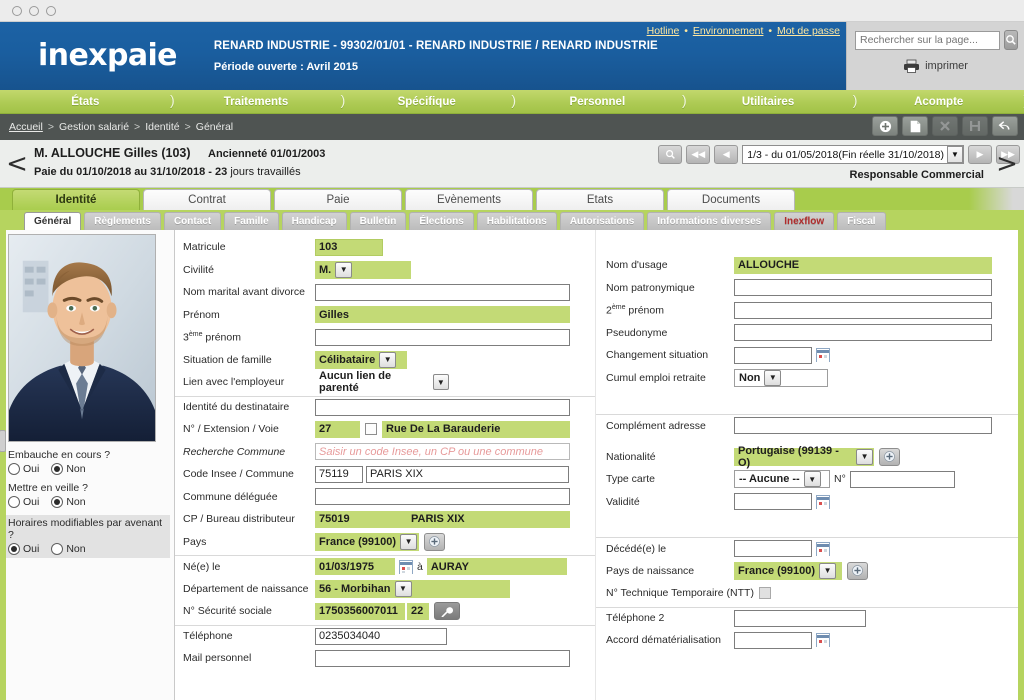  What do you see at coordinates (87, 101) in the screenshot?
I see `nav-item-etats: États` at bounding box center [87, 101].